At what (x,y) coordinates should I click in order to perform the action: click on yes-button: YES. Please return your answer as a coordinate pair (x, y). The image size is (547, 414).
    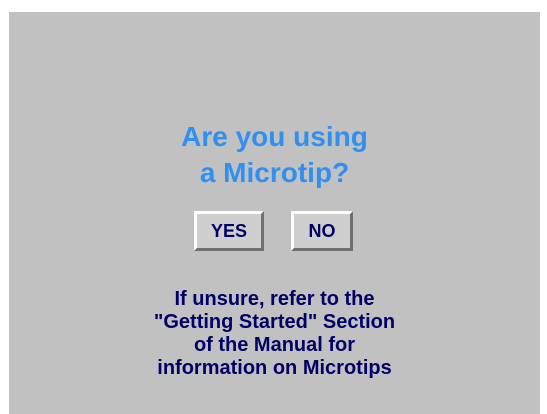
    Looking at the image, I should click on (229, 231).